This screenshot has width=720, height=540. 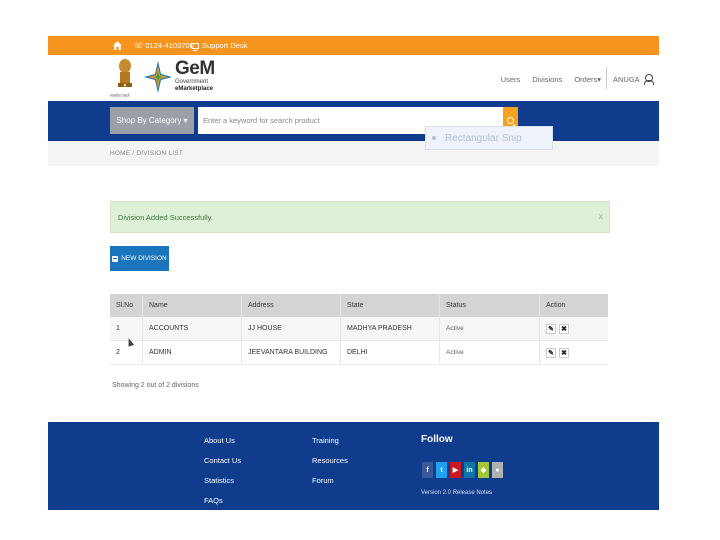 I want to click on username: ANUGA, so click(x=626, y=79).